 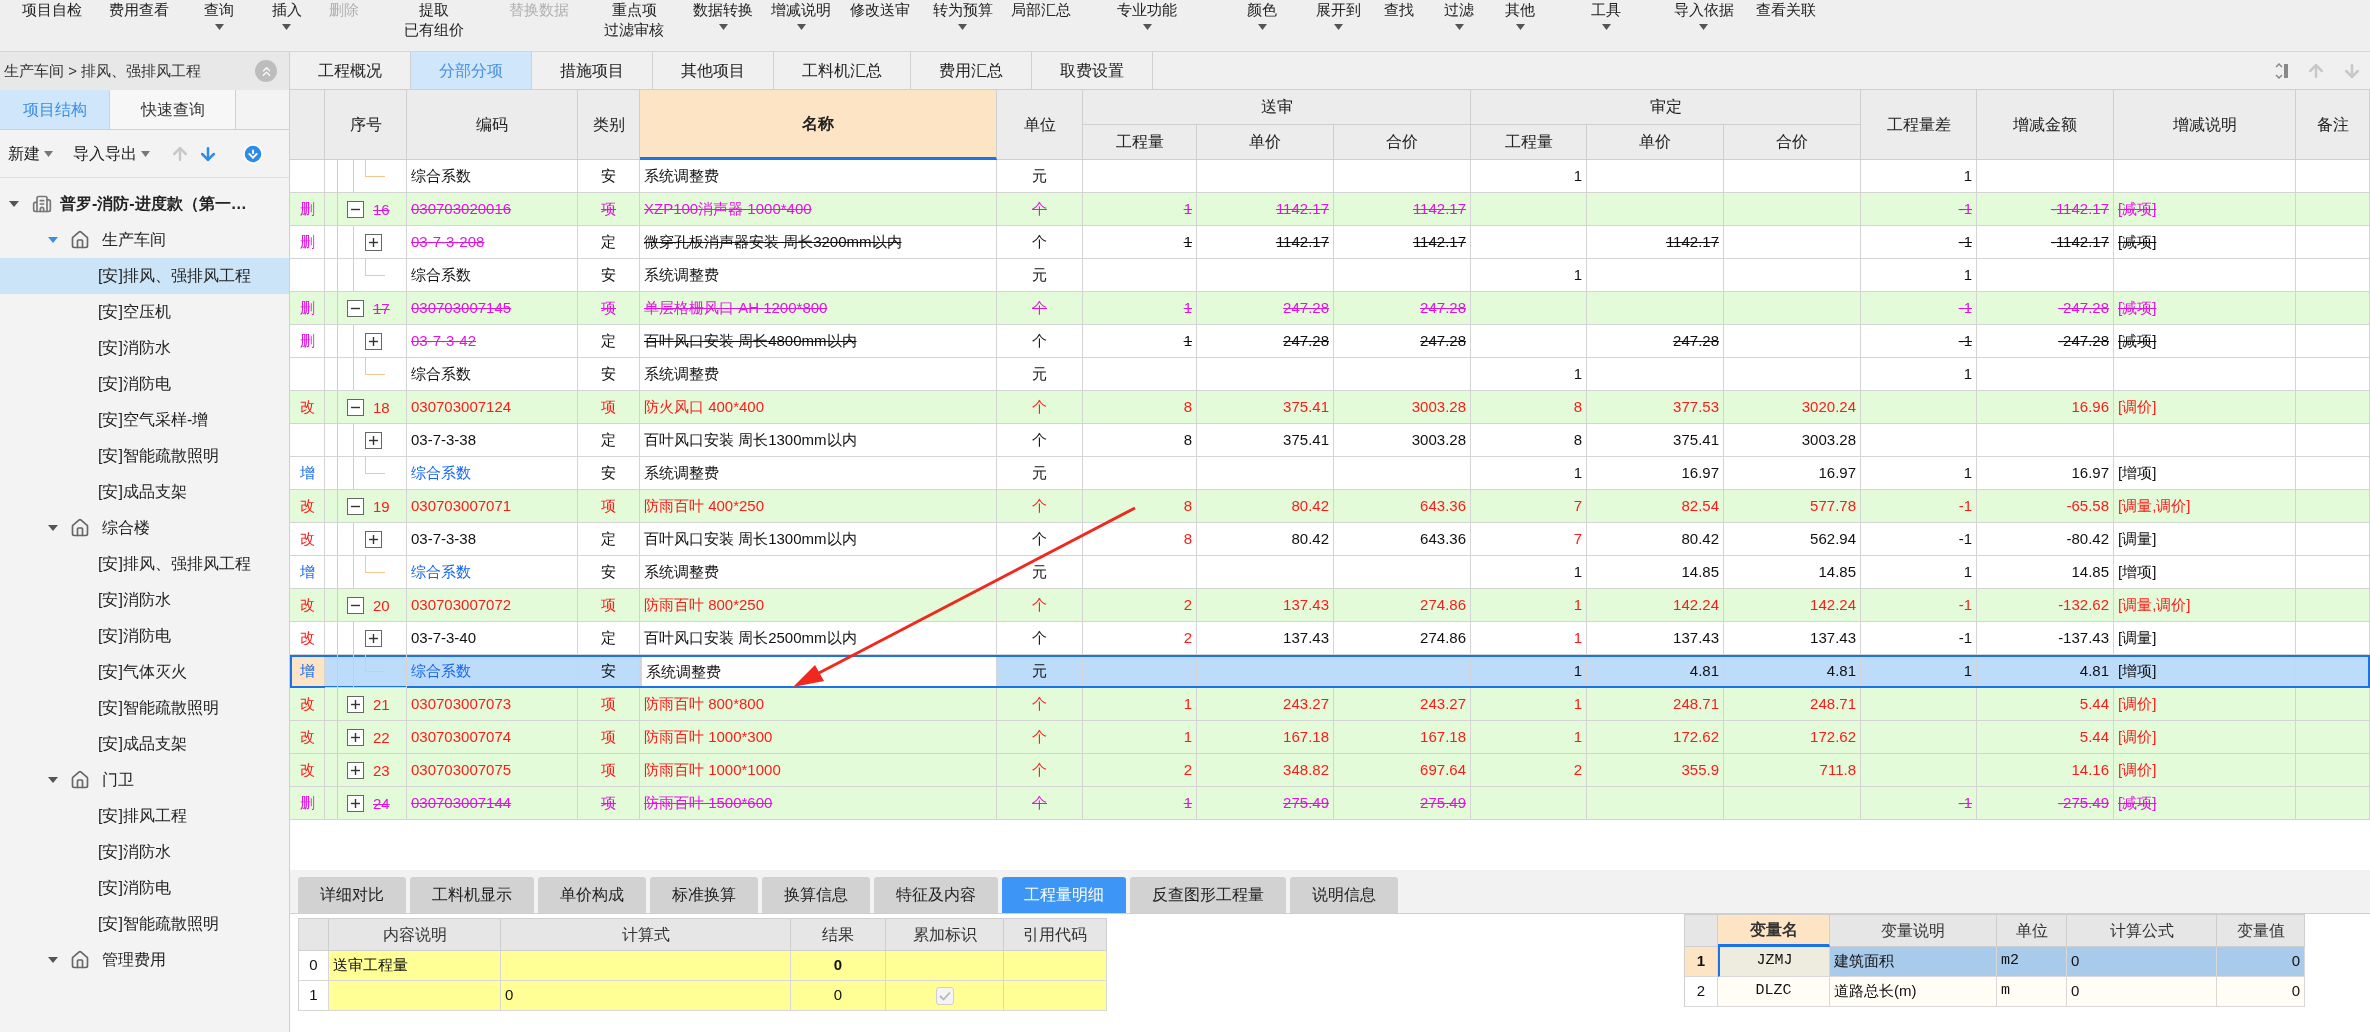 I want to click on column-header: 增减金额, so click(x=2045, y=125).